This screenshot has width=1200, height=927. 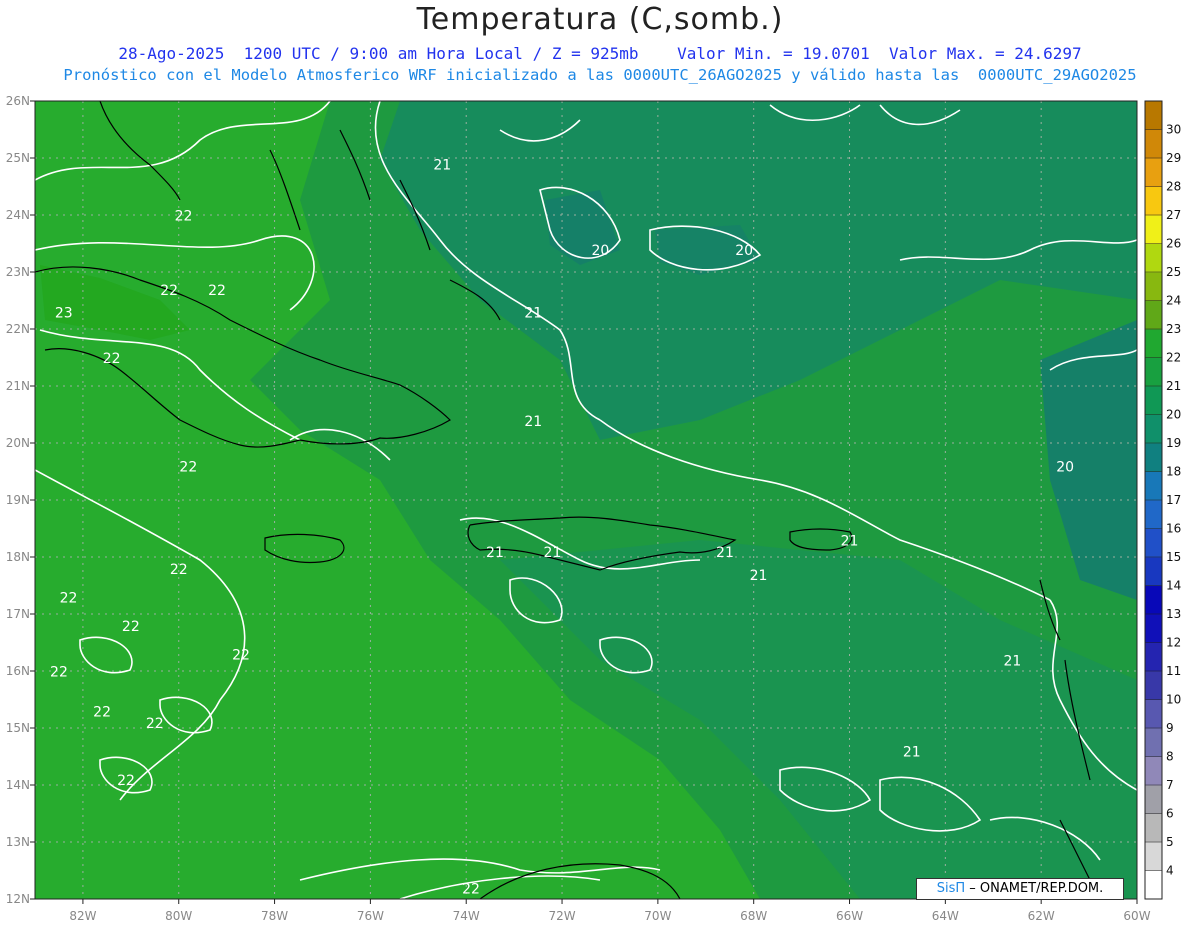 What do you see at coordinates (1170, 728) in the screenshot?
I see `colorbar-label: 9` at bounding box center [1170, 728].